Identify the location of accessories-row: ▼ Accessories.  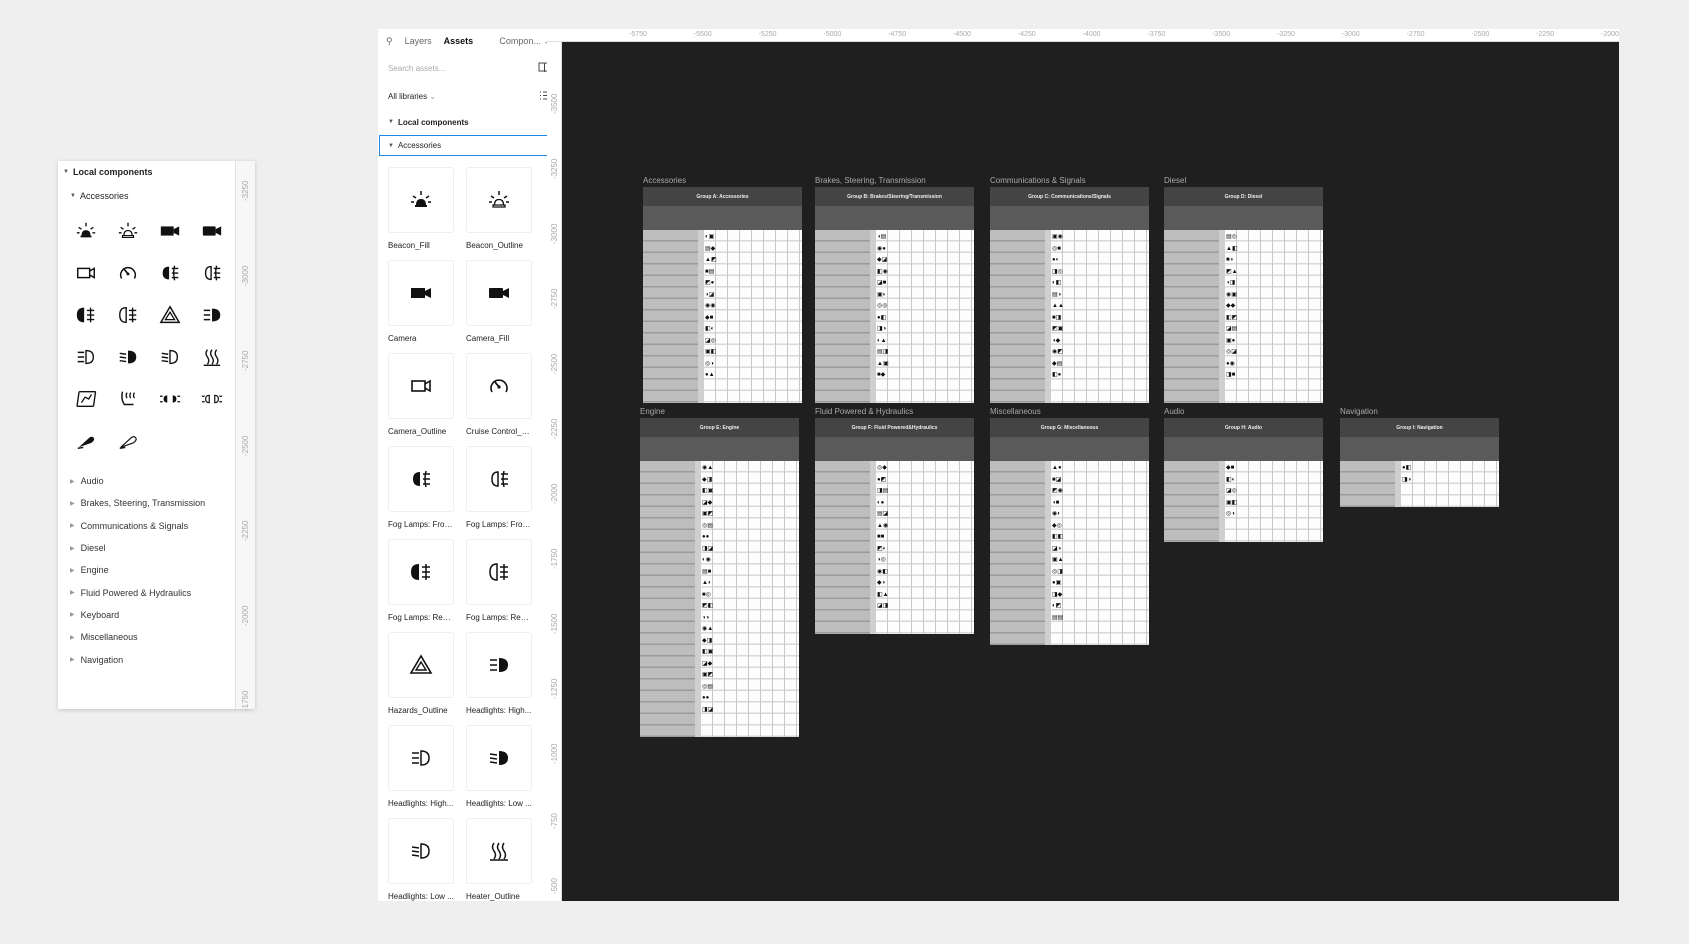
(469, 145).